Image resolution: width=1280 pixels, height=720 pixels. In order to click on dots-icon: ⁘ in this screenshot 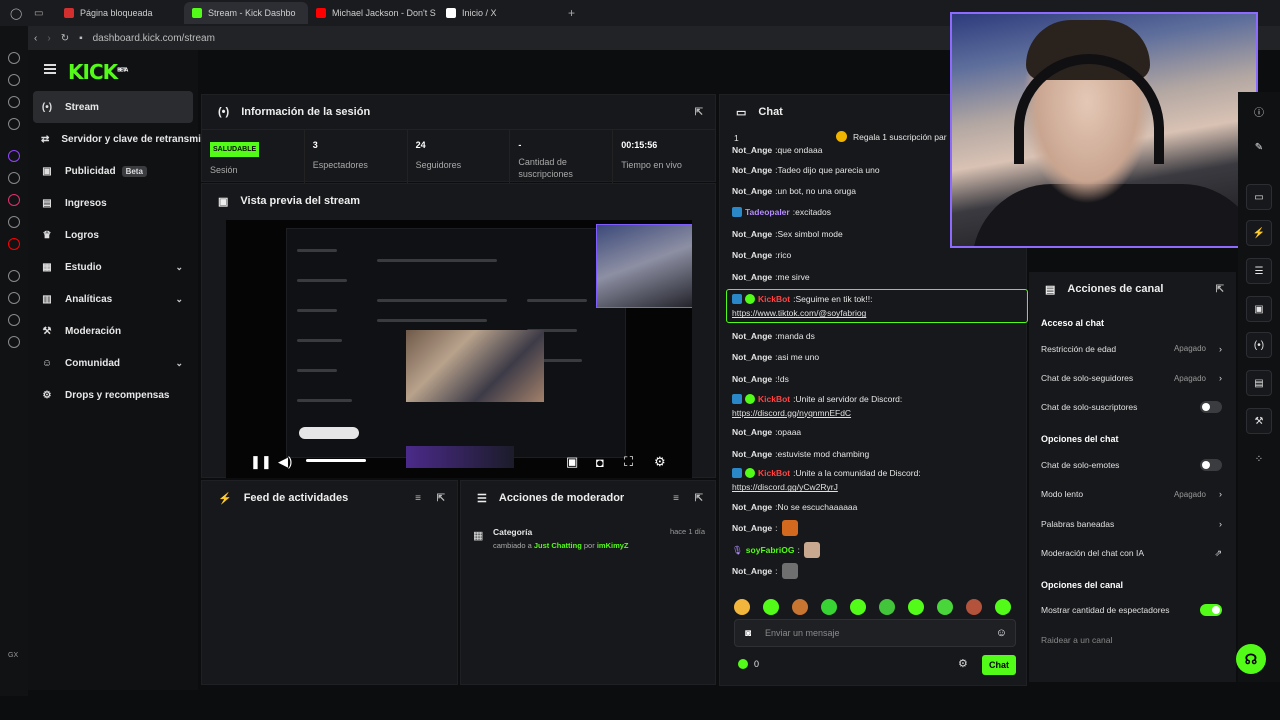, I will do `click(1259, 459)`.